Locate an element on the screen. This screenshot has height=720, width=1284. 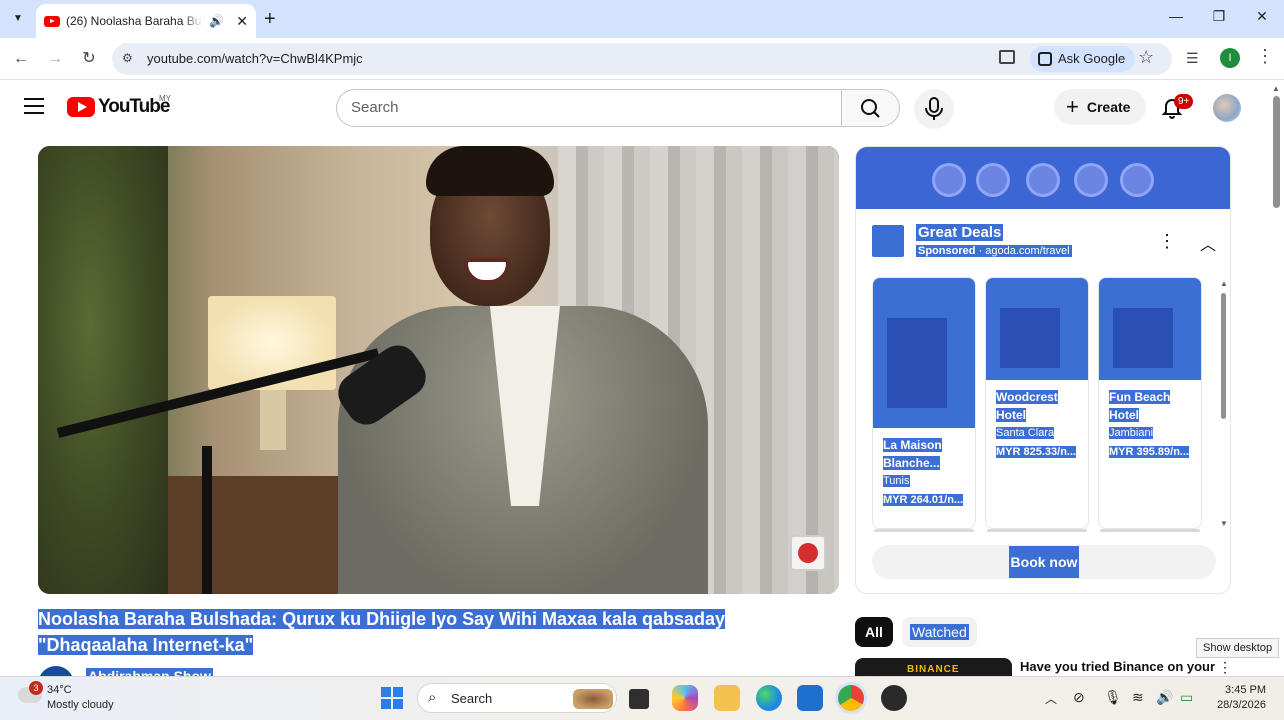
page-scroll-up-icon: ▲ is located at coordinates (1276, 88).